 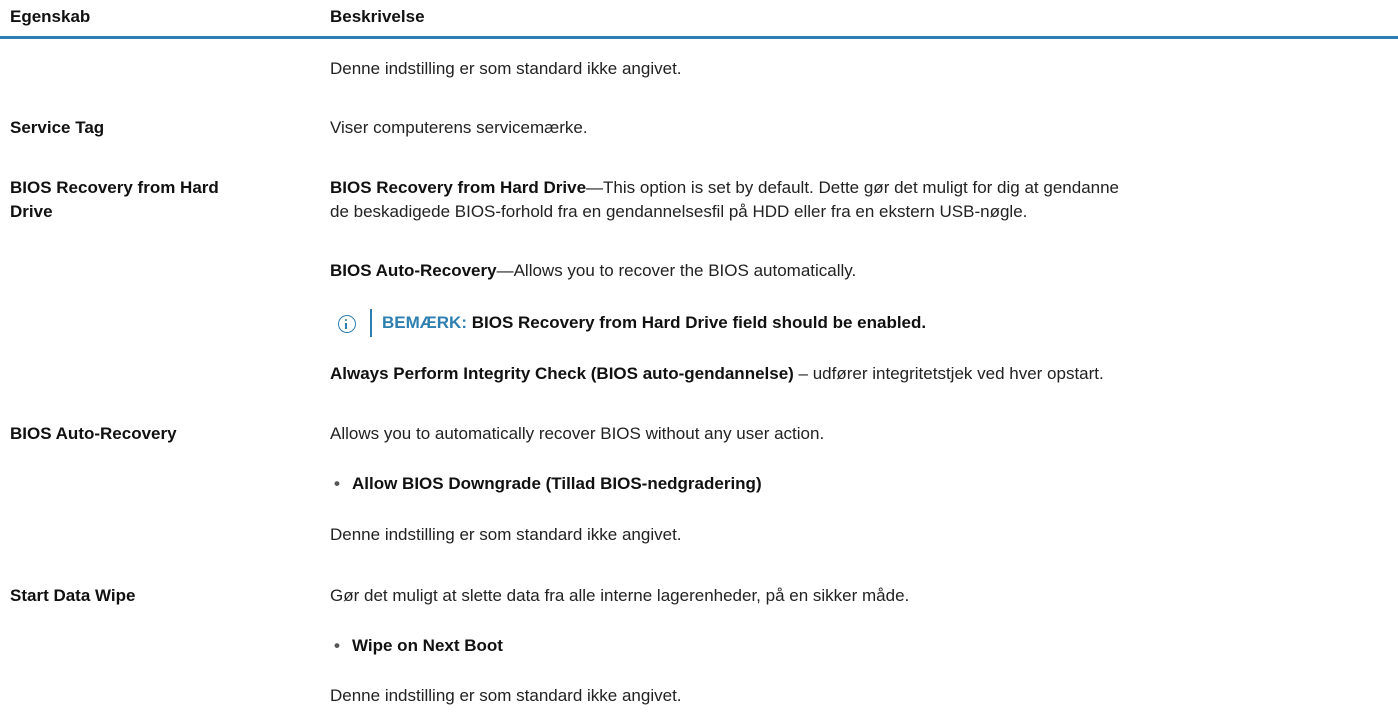 What do you see at coordinates (371, 323) in the screenshot?
I see `note-divider` at bounding box center [371, 323].